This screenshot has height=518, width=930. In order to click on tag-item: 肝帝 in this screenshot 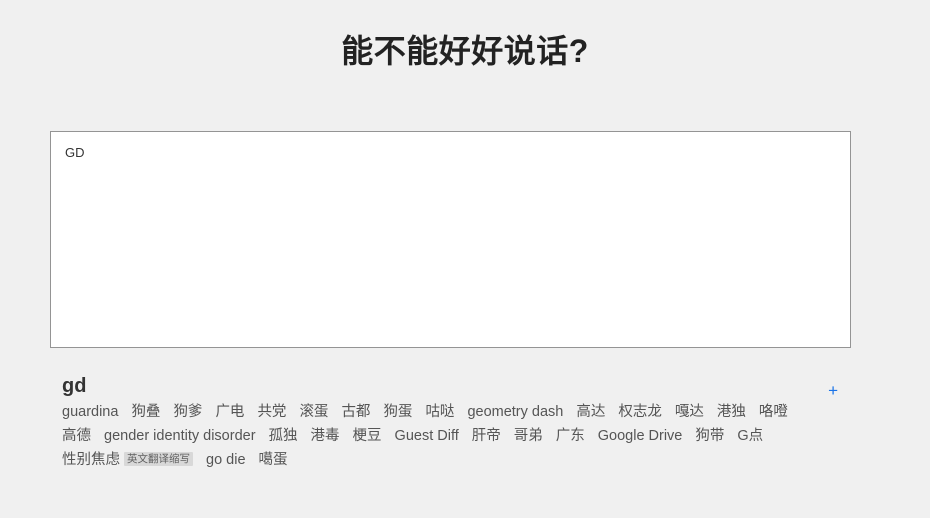, I will do `click(486, 436)`.